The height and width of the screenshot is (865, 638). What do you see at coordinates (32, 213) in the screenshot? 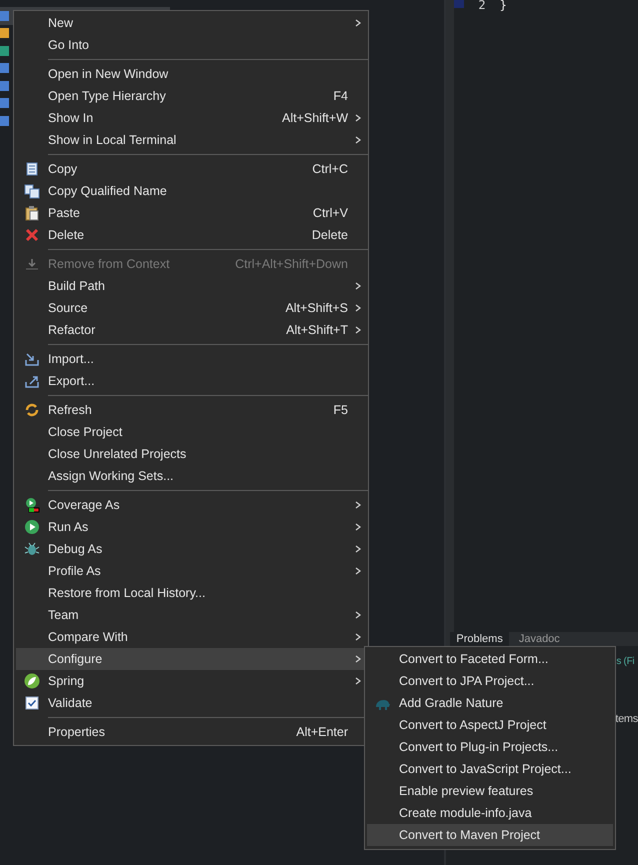
I see `clipboard-icon` at bounding box center [32, 213].